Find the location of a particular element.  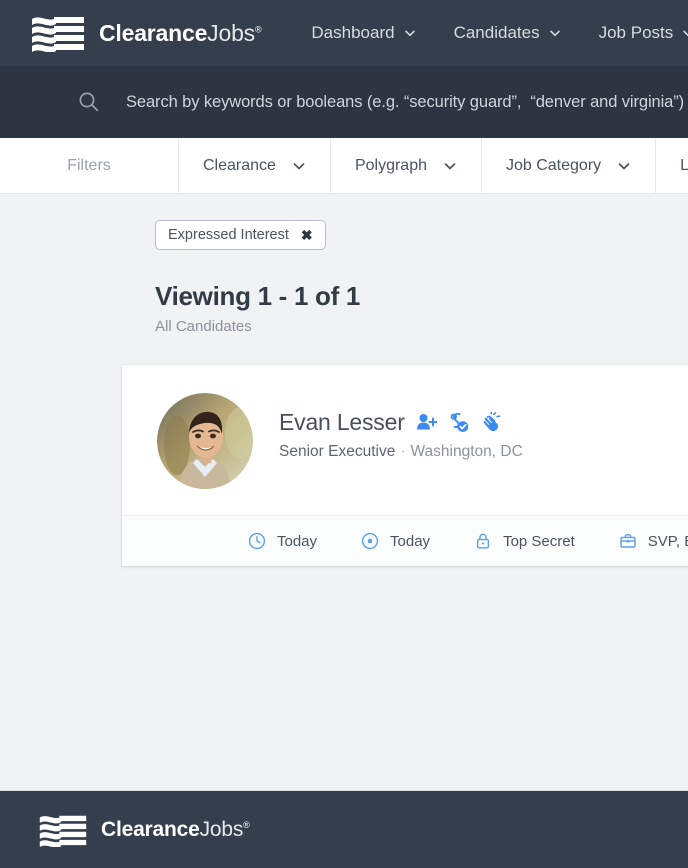

candidate-name-row: Evan Lesser is located at coordinates (401, 422).